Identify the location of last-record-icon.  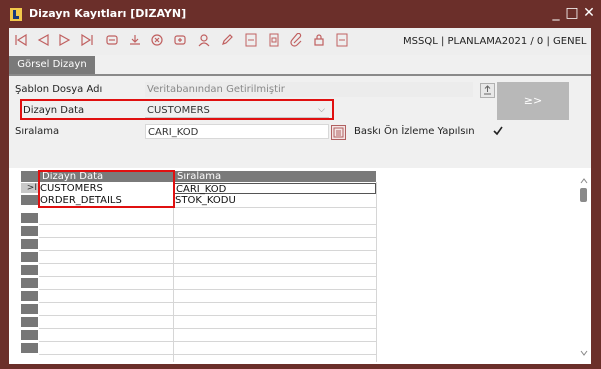
(87, 41).